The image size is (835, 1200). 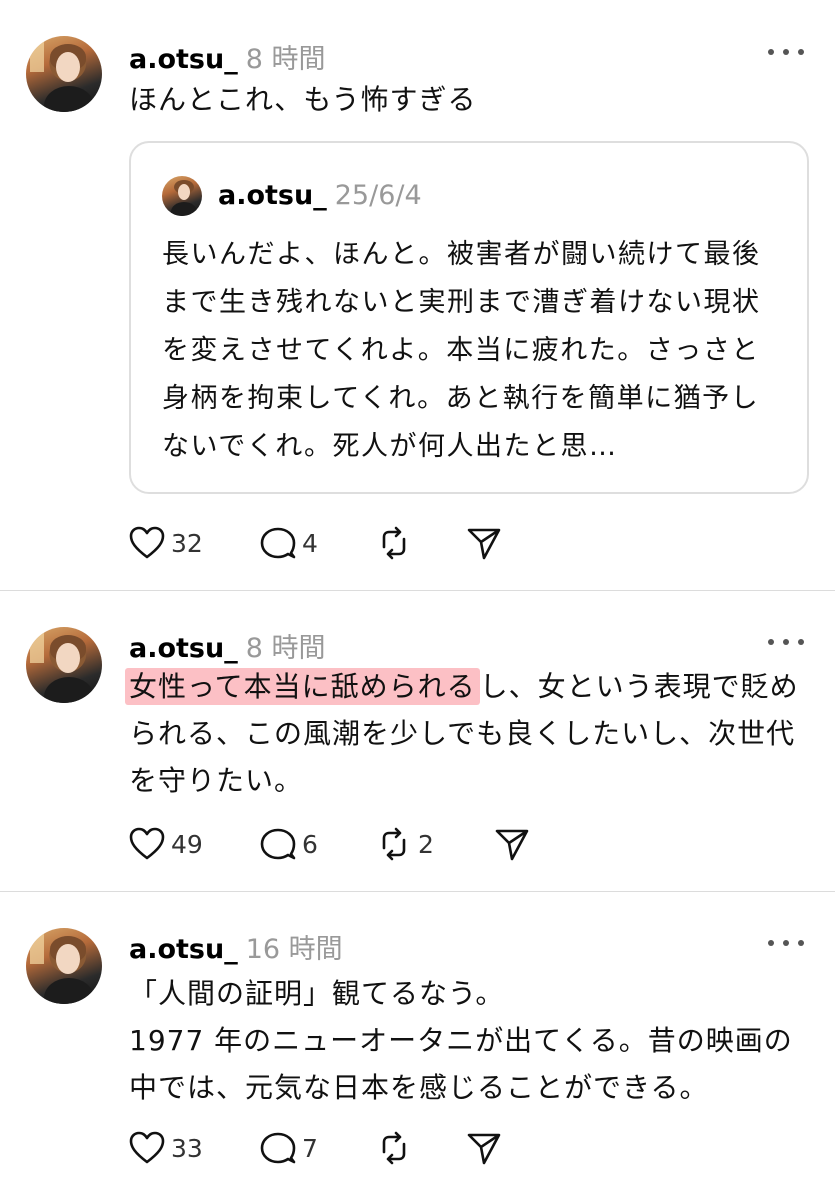 I want to click on like-button: 32, so click(x=166, y=543).